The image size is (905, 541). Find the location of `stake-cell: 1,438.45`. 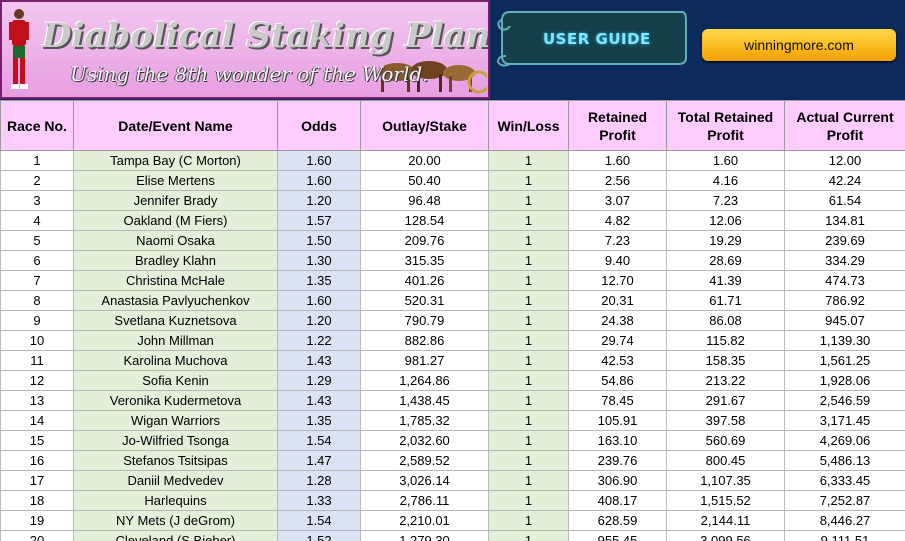

stake-cell: 1,438.45 is located at coordinates (424, 400).